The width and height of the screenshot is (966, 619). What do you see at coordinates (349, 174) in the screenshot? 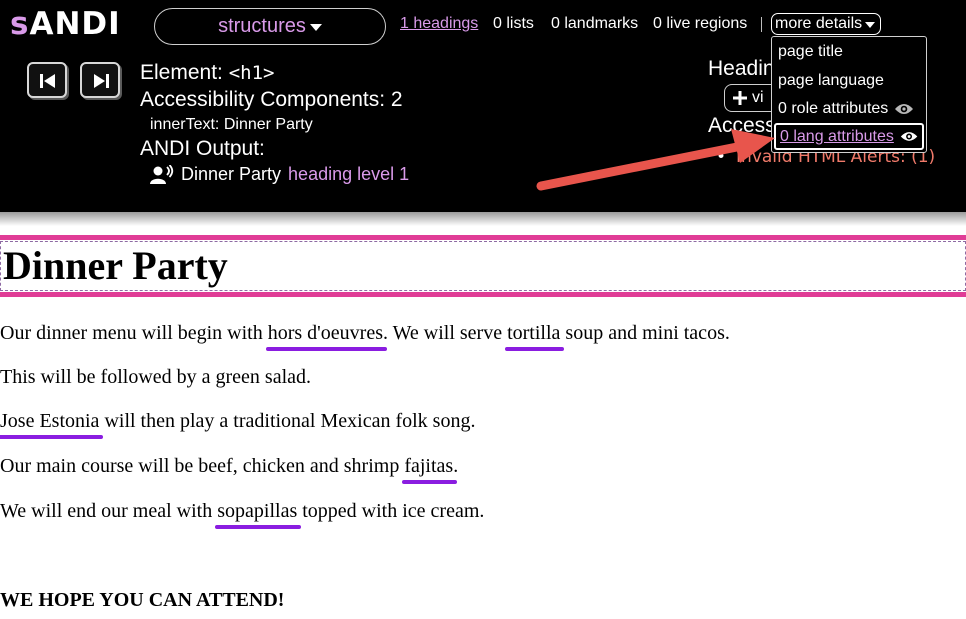
I see `output-level: heading level 1` at bounding box center [349, 174].